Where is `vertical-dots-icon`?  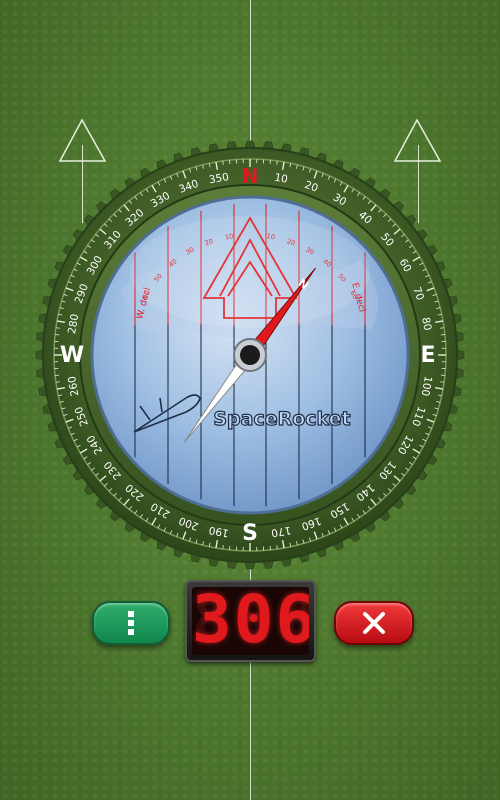
vertical-dots-icon is located at coordinates (131, 623).